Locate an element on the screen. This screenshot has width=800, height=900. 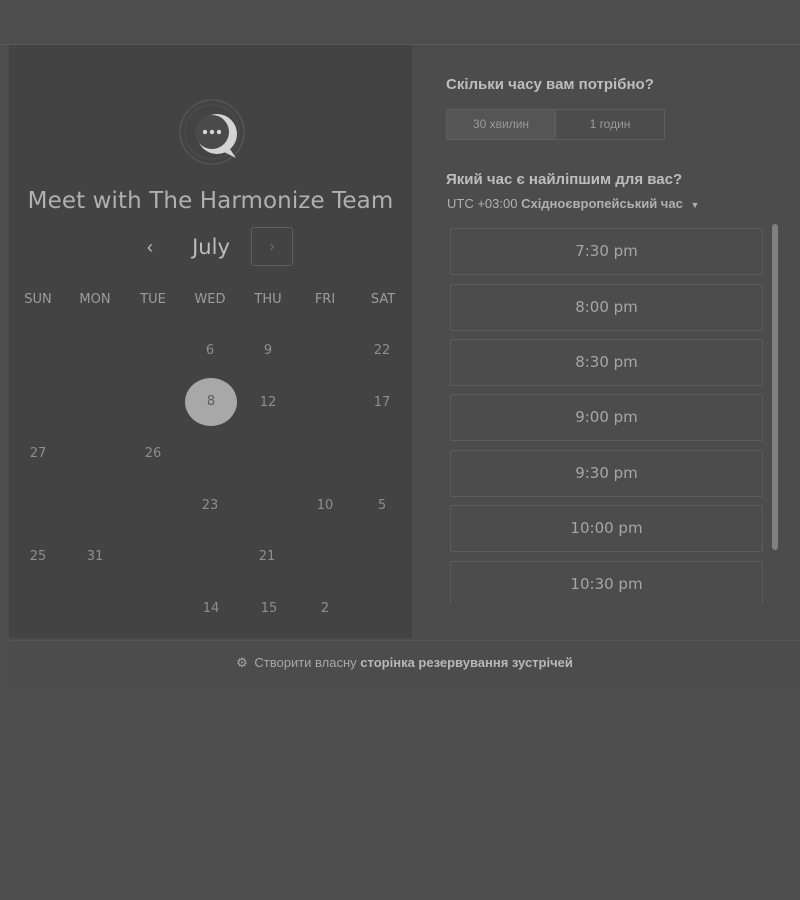
month-label: July is located at coordinates (211, 247).